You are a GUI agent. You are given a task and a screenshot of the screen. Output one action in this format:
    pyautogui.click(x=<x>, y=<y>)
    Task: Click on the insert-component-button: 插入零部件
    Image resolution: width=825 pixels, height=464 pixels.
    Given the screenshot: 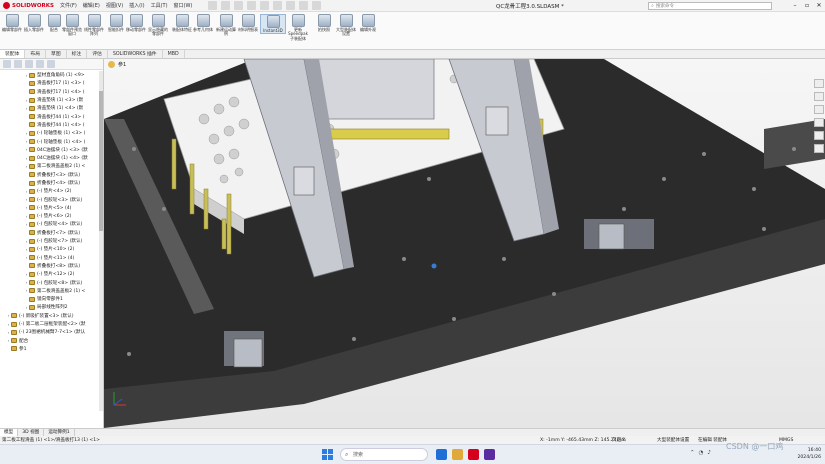 What is the action you would take?
    pyautogui.click(x=34, y=23)
    